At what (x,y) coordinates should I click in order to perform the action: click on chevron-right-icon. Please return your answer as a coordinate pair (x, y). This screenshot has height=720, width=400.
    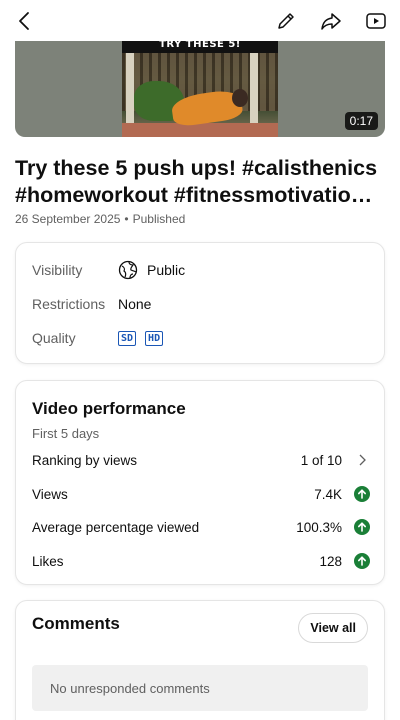
    Looking at the image, I should click on (362, 460).